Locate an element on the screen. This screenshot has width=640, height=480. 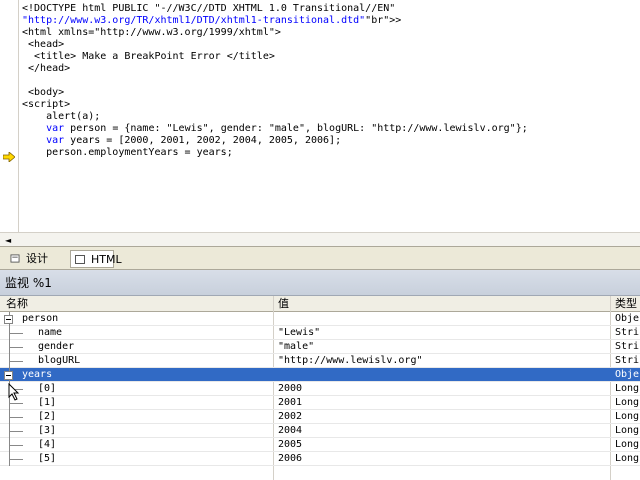
horizontal-scrollbar: ◄ is located at coordinates (320, 239).